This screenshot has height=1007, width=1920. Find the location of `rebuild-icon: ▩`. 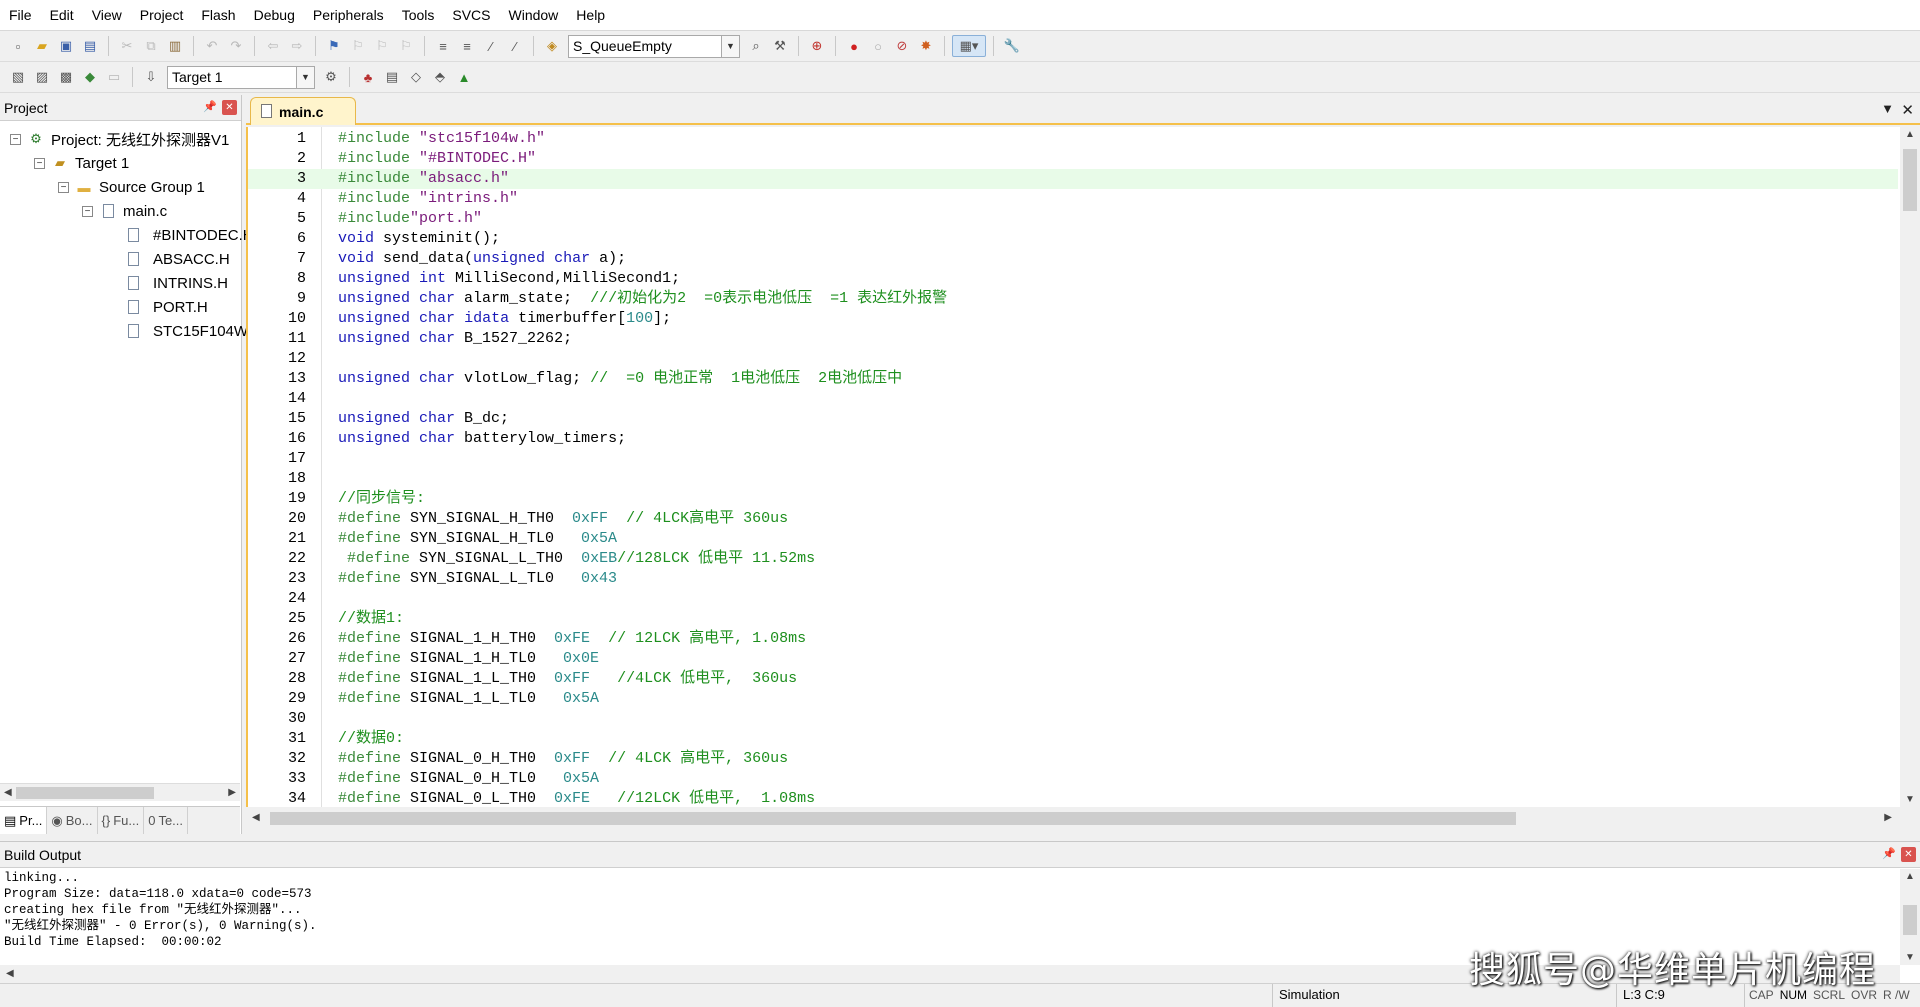

rebuild-icon: ▩ is located at coordinates (66, 77).